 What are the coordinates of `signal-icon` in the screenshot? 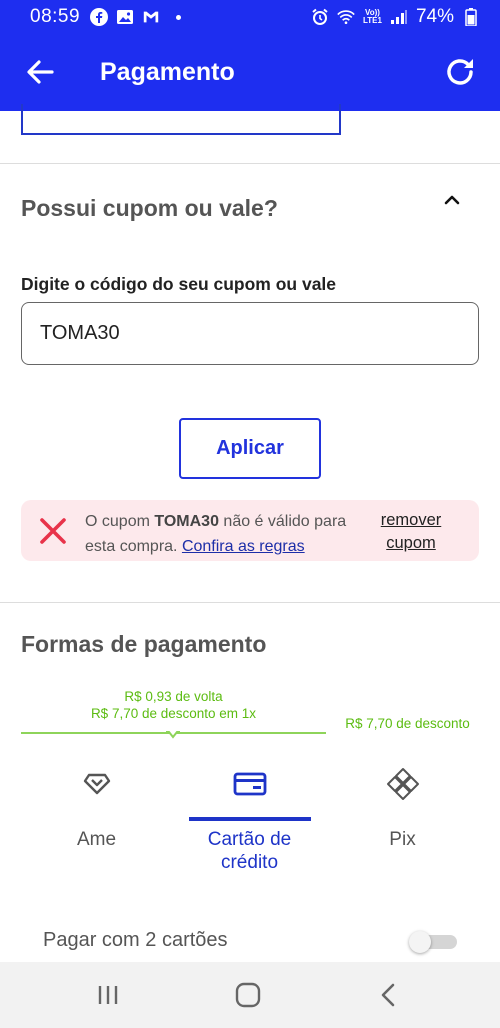 It's located at (399, 17).